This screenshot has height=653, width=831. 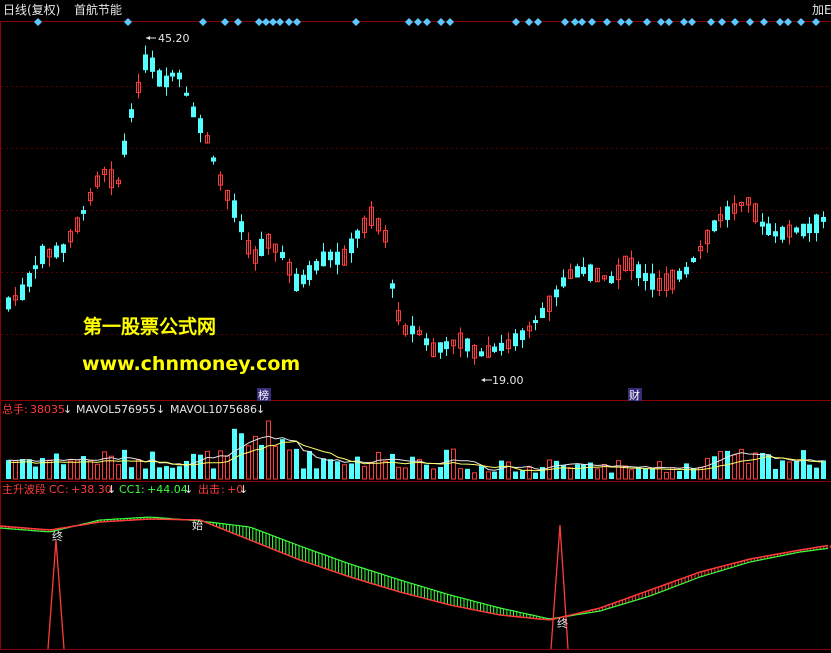 What do you see at coordinates (91, 489) in the screenshot?
I see `cc-value: +38.30` at bounding box center [91, 489].